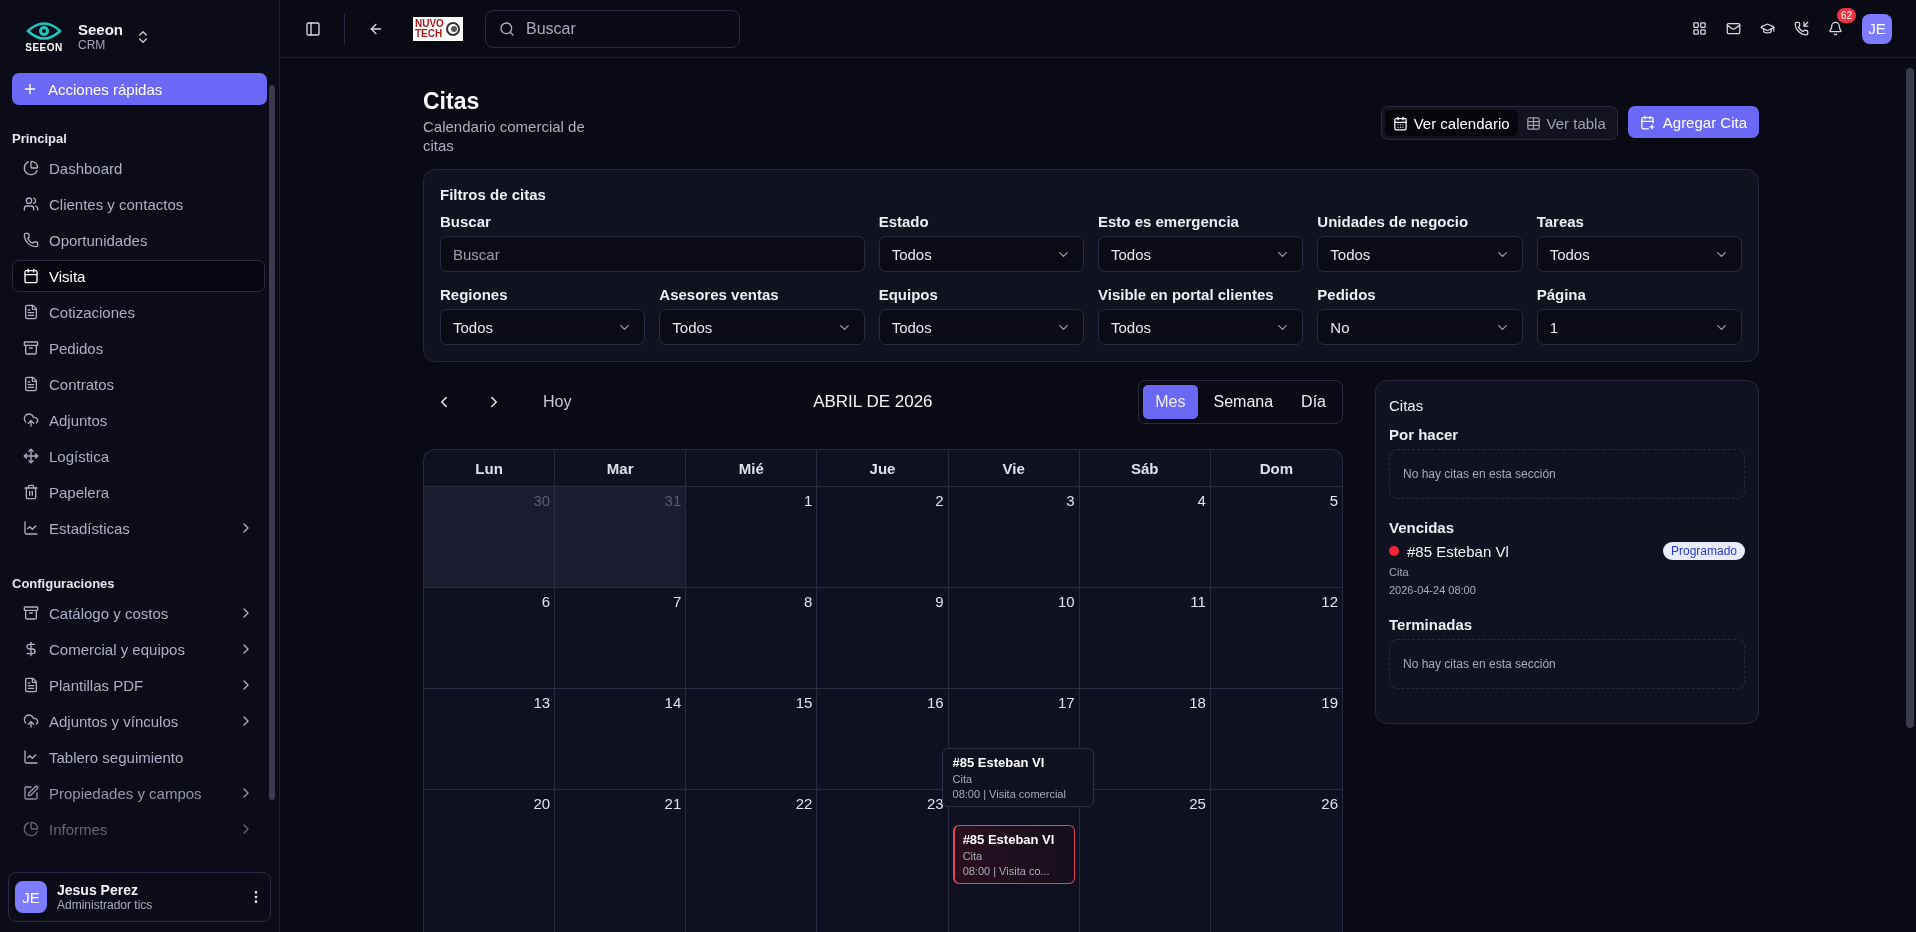  I want to click on section-title: Por hacer, so click(1424, 434).